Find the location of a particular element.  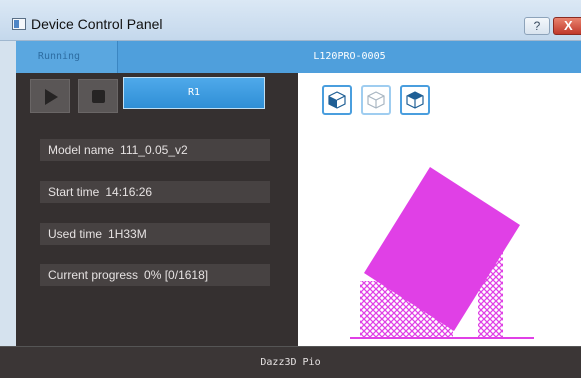

stop-button is located at coordinates (98, 96).